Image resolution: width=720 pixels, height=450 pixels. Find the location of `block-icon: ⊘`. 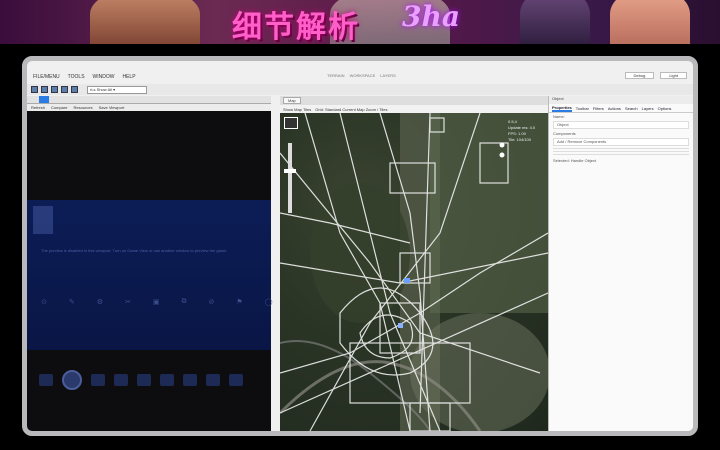

block-icon: ⊘ is located at coordinates (212, 302).